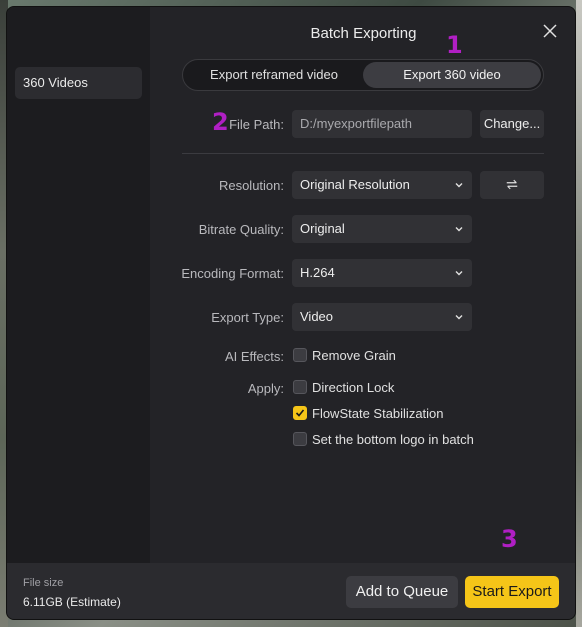  What do you see at coordinates (300, 439) in the screenshot?
I see `bottom-logo-checkbox` at bounding box center [300, 439].